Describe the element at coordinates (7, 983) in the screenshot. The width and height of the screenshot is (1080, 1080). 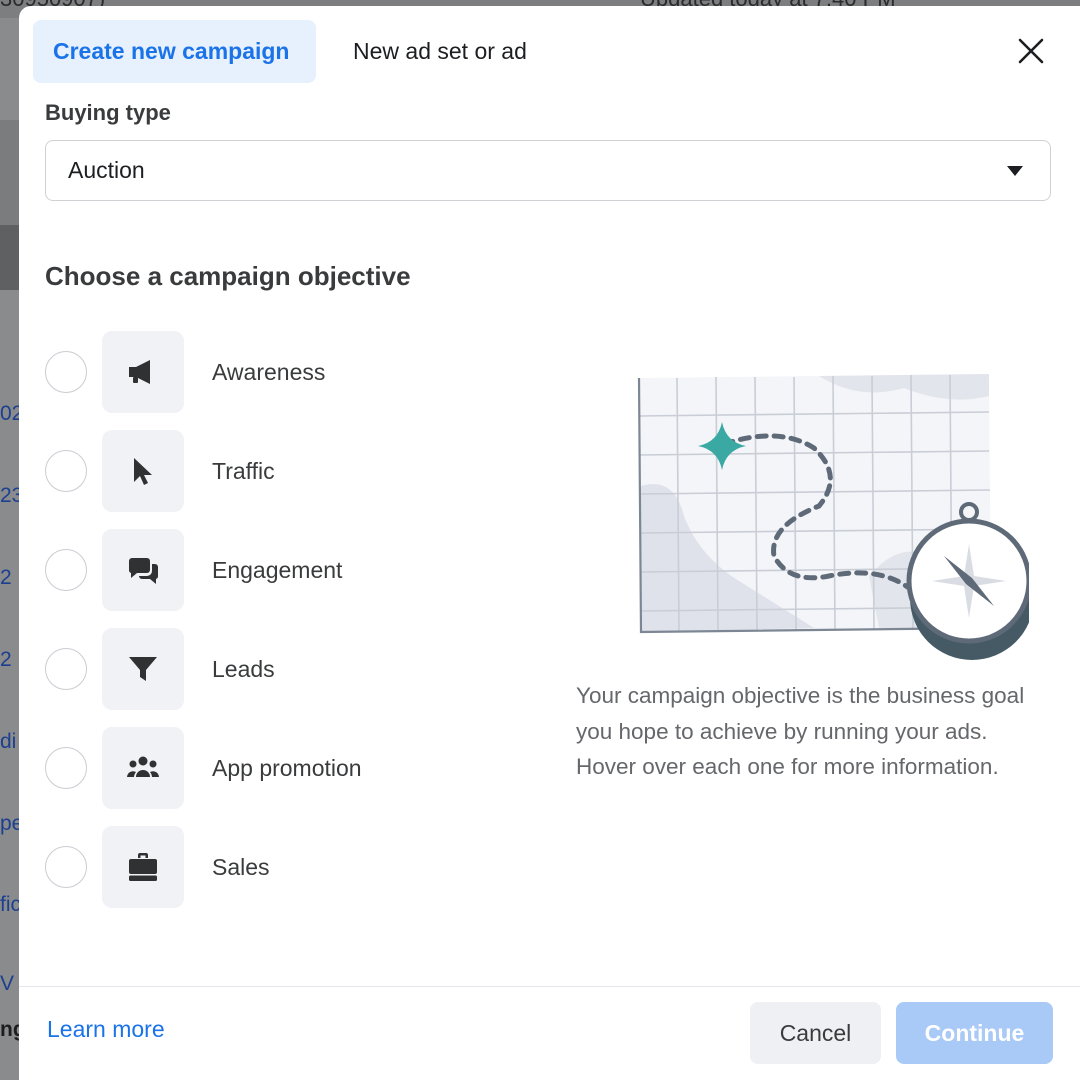
I see `background-strip-text: V` at that location.